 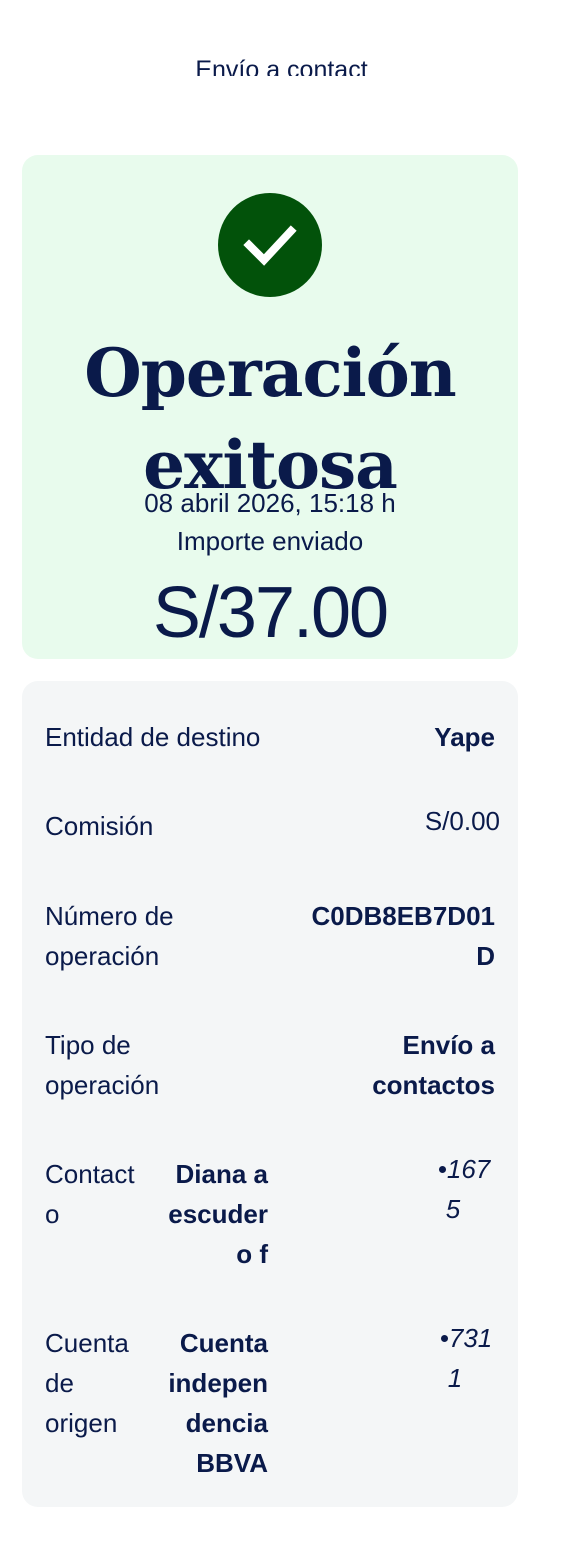 What do you see at coordinates (232, 1463) in the screenshot?
I see `origin-account-name-line4: BBVA` at bounding box center [232, 1463].